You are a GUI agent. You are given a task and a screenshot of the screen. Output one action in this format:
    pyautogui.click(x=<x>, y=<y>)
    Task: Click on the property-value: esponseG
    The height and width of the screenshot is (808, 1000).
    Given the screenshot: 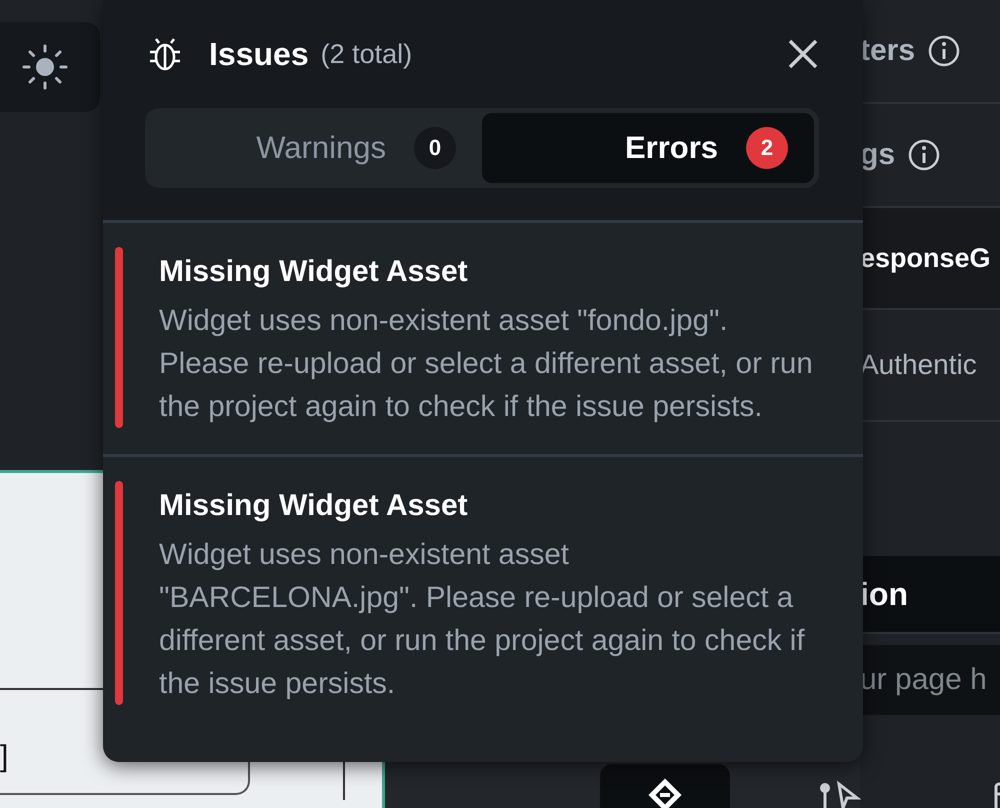 What is the action you would take?
    pyautogui.click(x=925, y=258)
    